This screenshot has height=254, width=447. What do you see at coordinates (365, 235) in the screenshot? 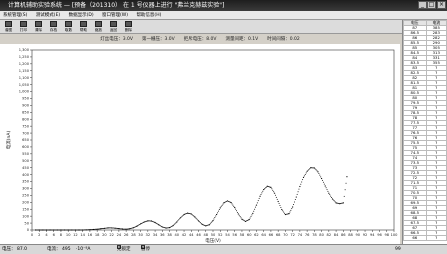
I see `x-tick-label: 92` at bounding box center [365, 235].